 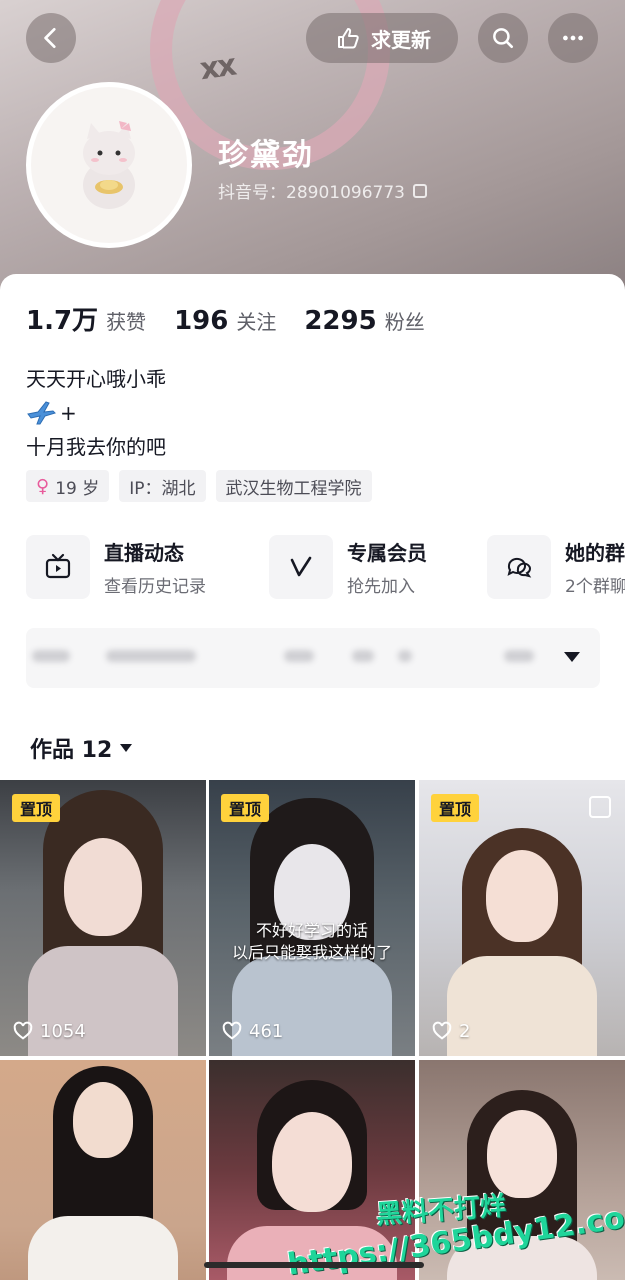 What do you see at coordinates (62, 321) in the screenshot?
I see `stat-likes-count: 1.7万` at bounding box center [62, 321].